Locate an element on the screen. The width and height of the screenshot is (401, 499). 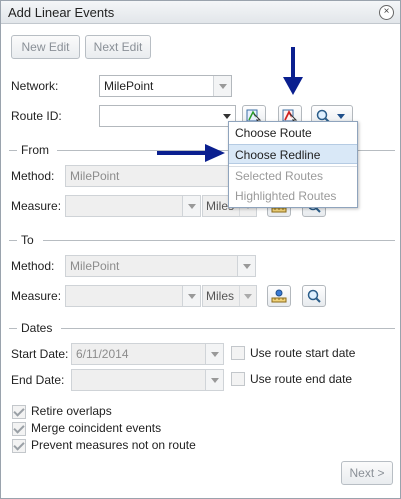
to-measure-zoom-button is located at coordinates (314, 296).